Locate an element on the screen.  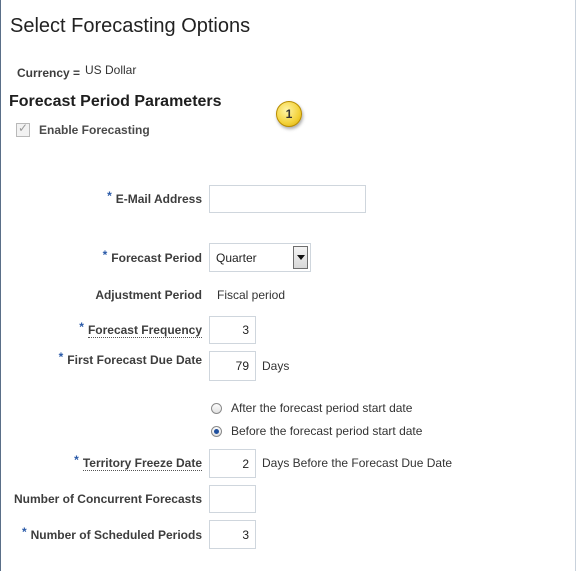
forecast-period-label: * Forecast Period is located at coordinates (146, 256).